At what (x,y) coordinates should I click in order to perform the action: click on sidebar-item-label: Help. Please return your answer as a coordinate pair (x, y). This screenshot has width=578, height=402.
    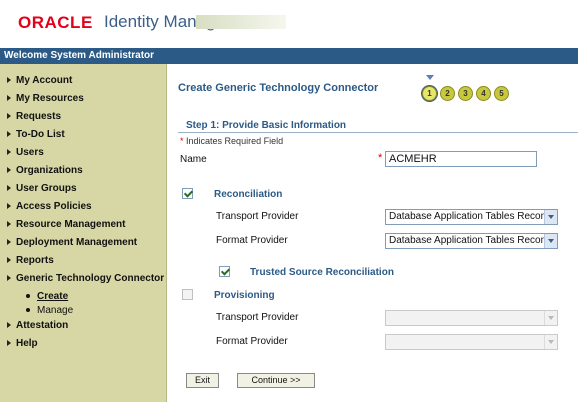
    Looking at the image, I should click on (27, 343).